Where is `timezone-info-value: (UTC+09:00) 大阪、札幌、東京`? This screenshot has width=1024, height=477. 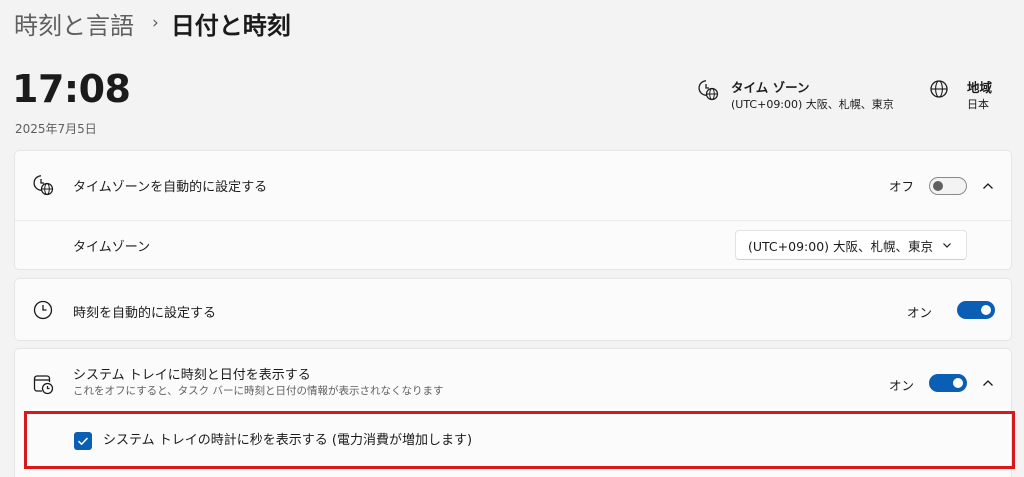 timezone-info-value: (UTC+09:00) 大阪、札幌、東京 is located at coordinates (812, 104).